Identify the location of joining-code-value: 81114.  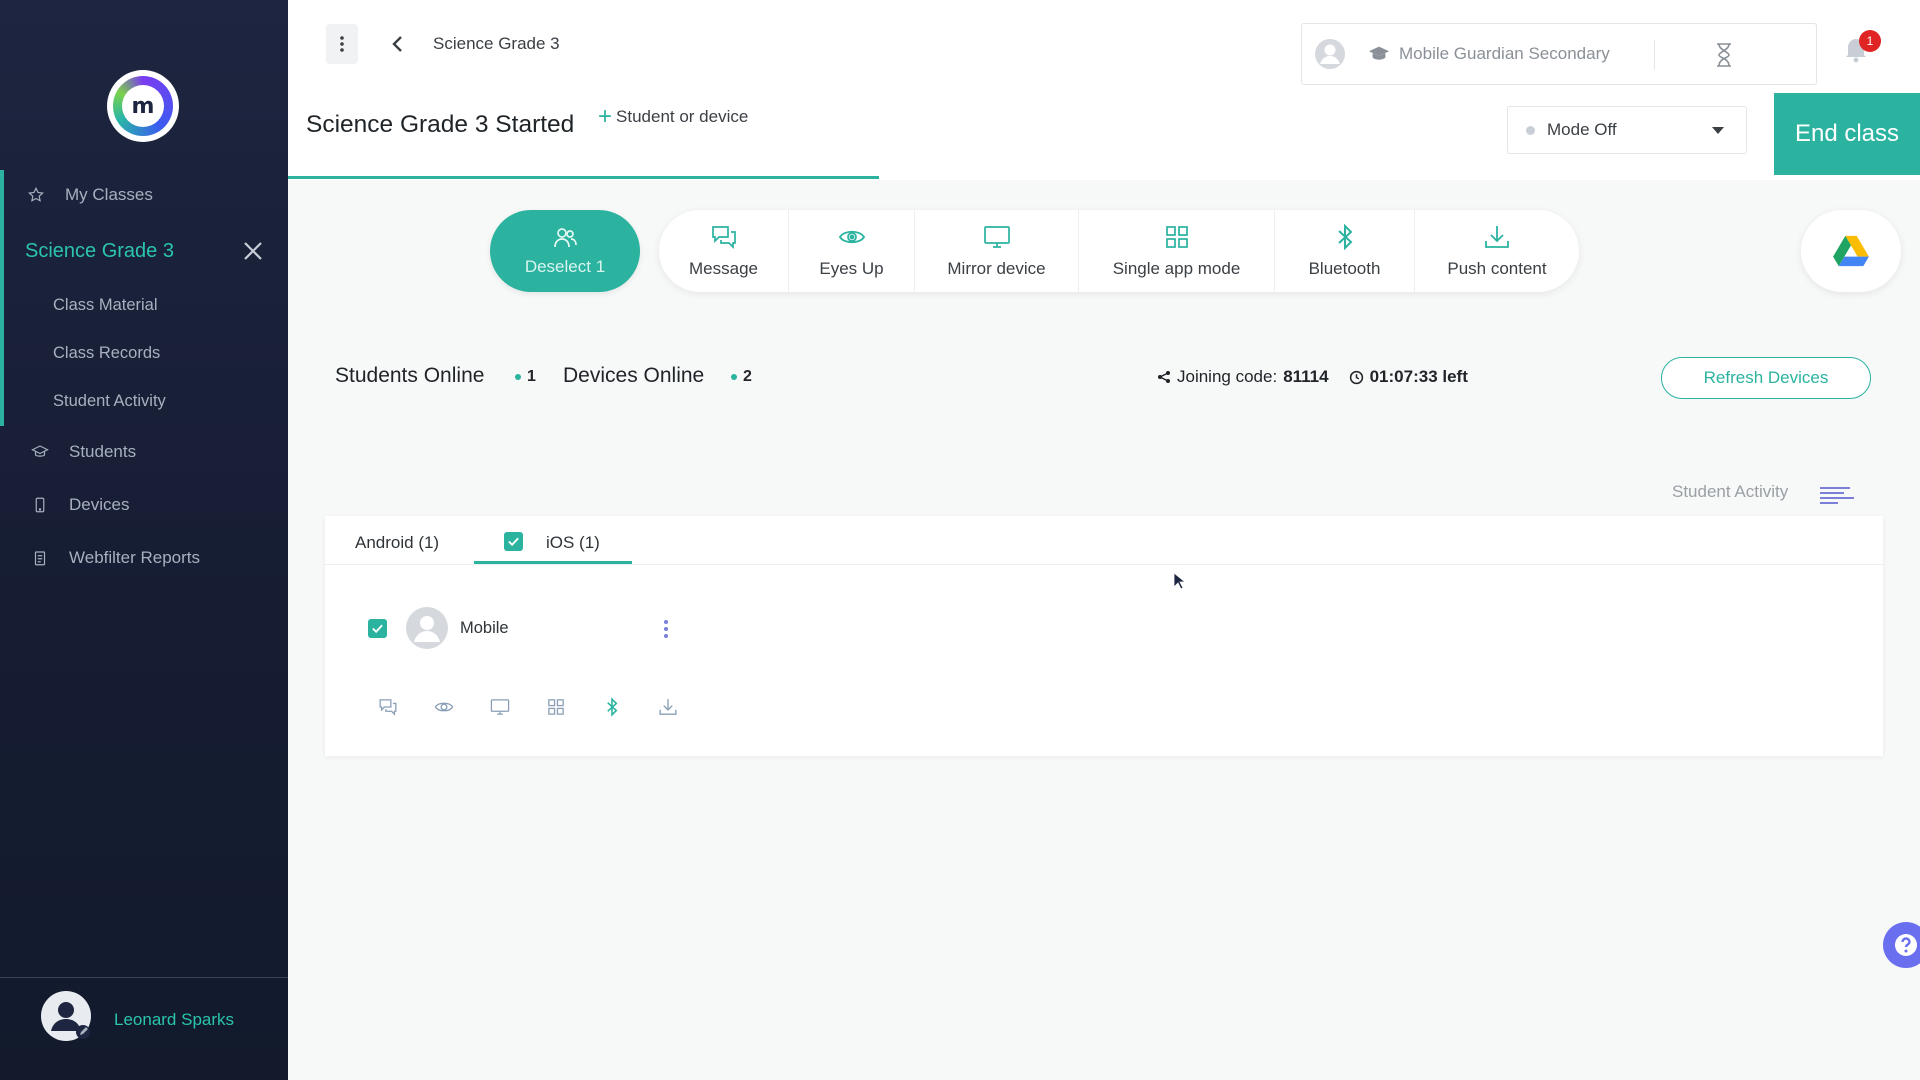
(1306, 376).